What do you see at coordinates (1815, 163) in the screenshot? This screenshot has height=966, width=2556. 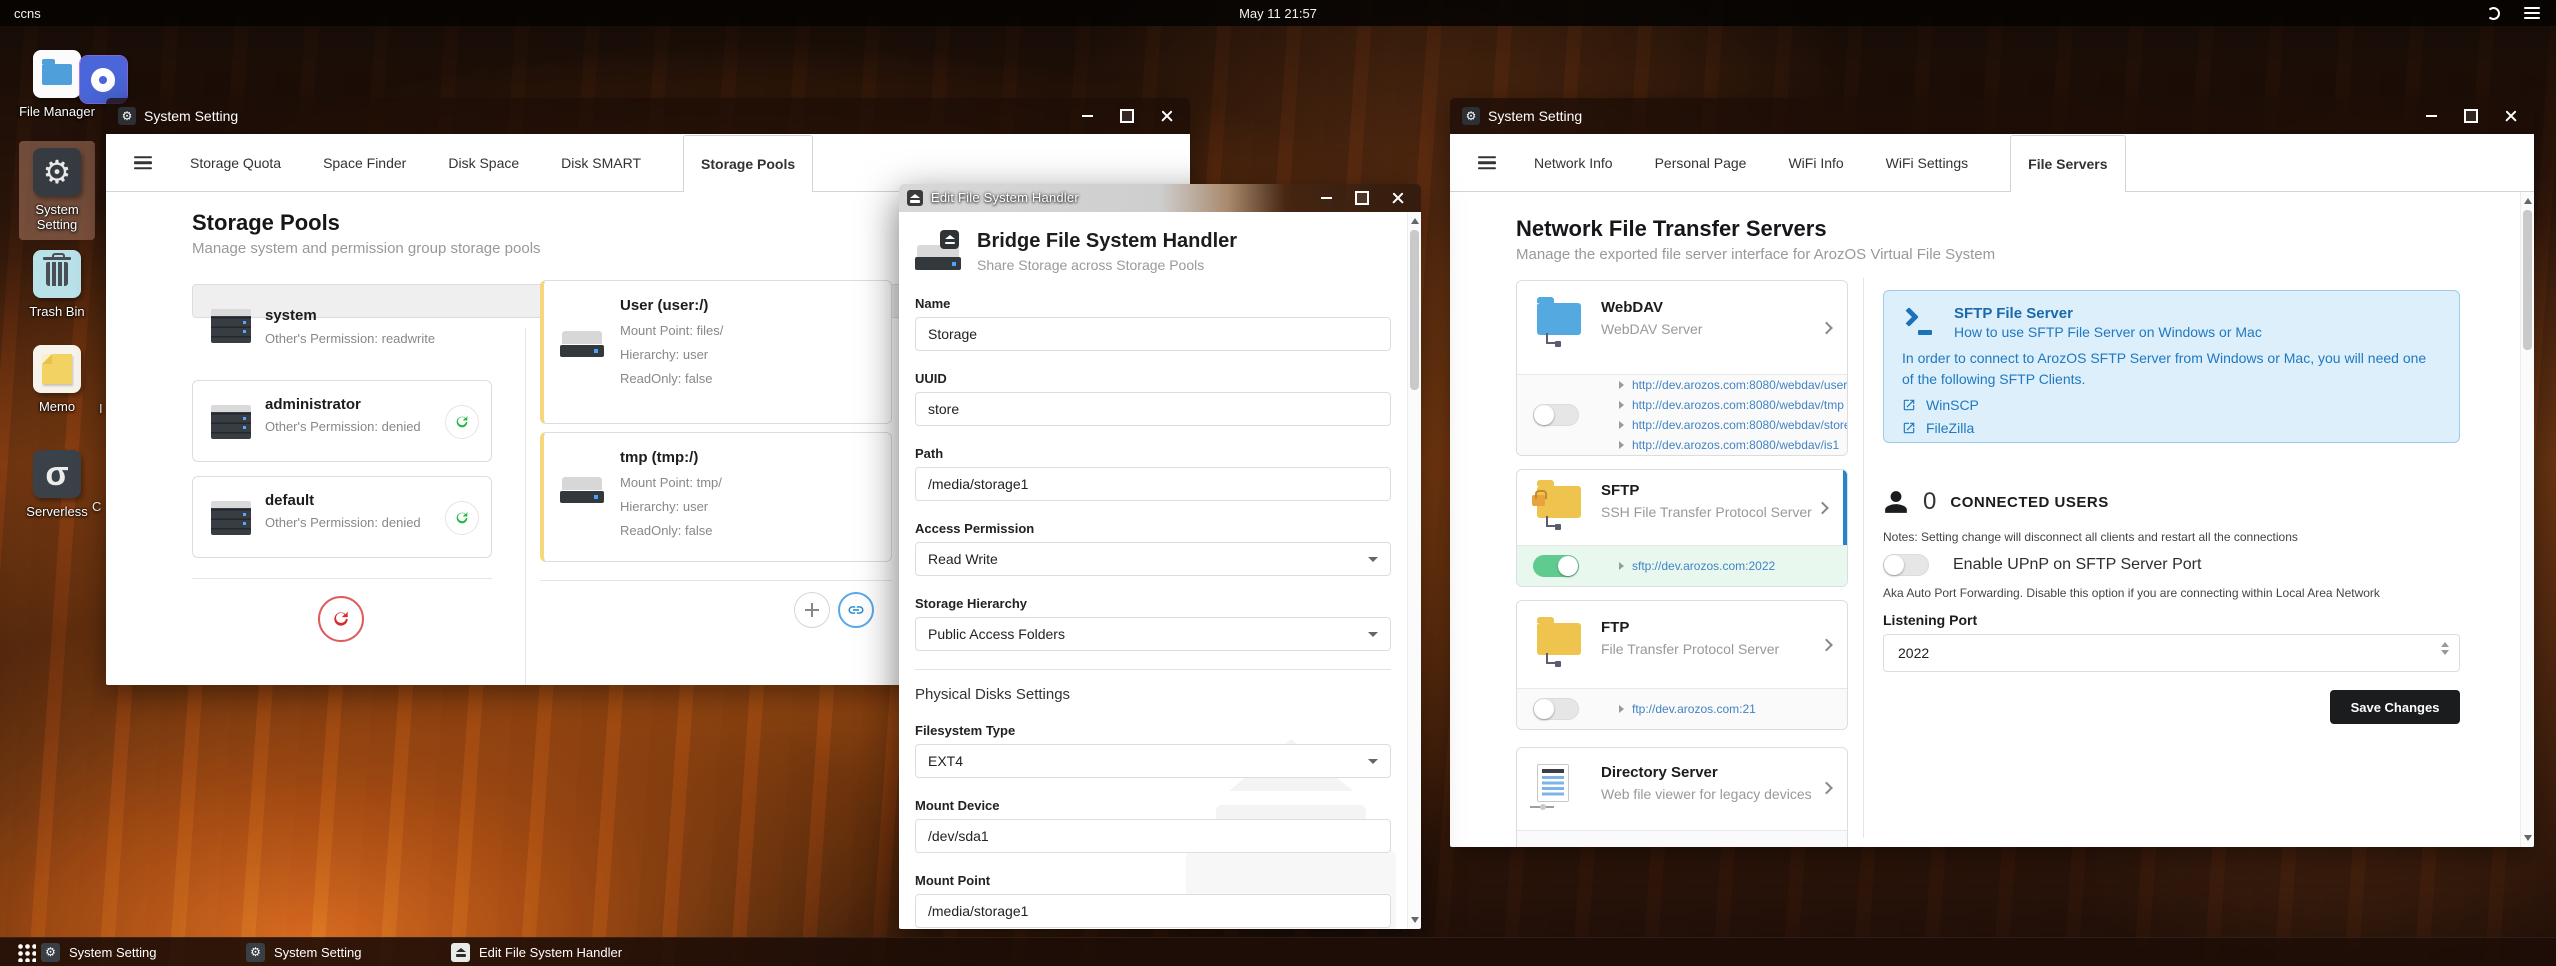 I see `tab-wifi-info: WiFi Info` at bounding box center [1815, 163].